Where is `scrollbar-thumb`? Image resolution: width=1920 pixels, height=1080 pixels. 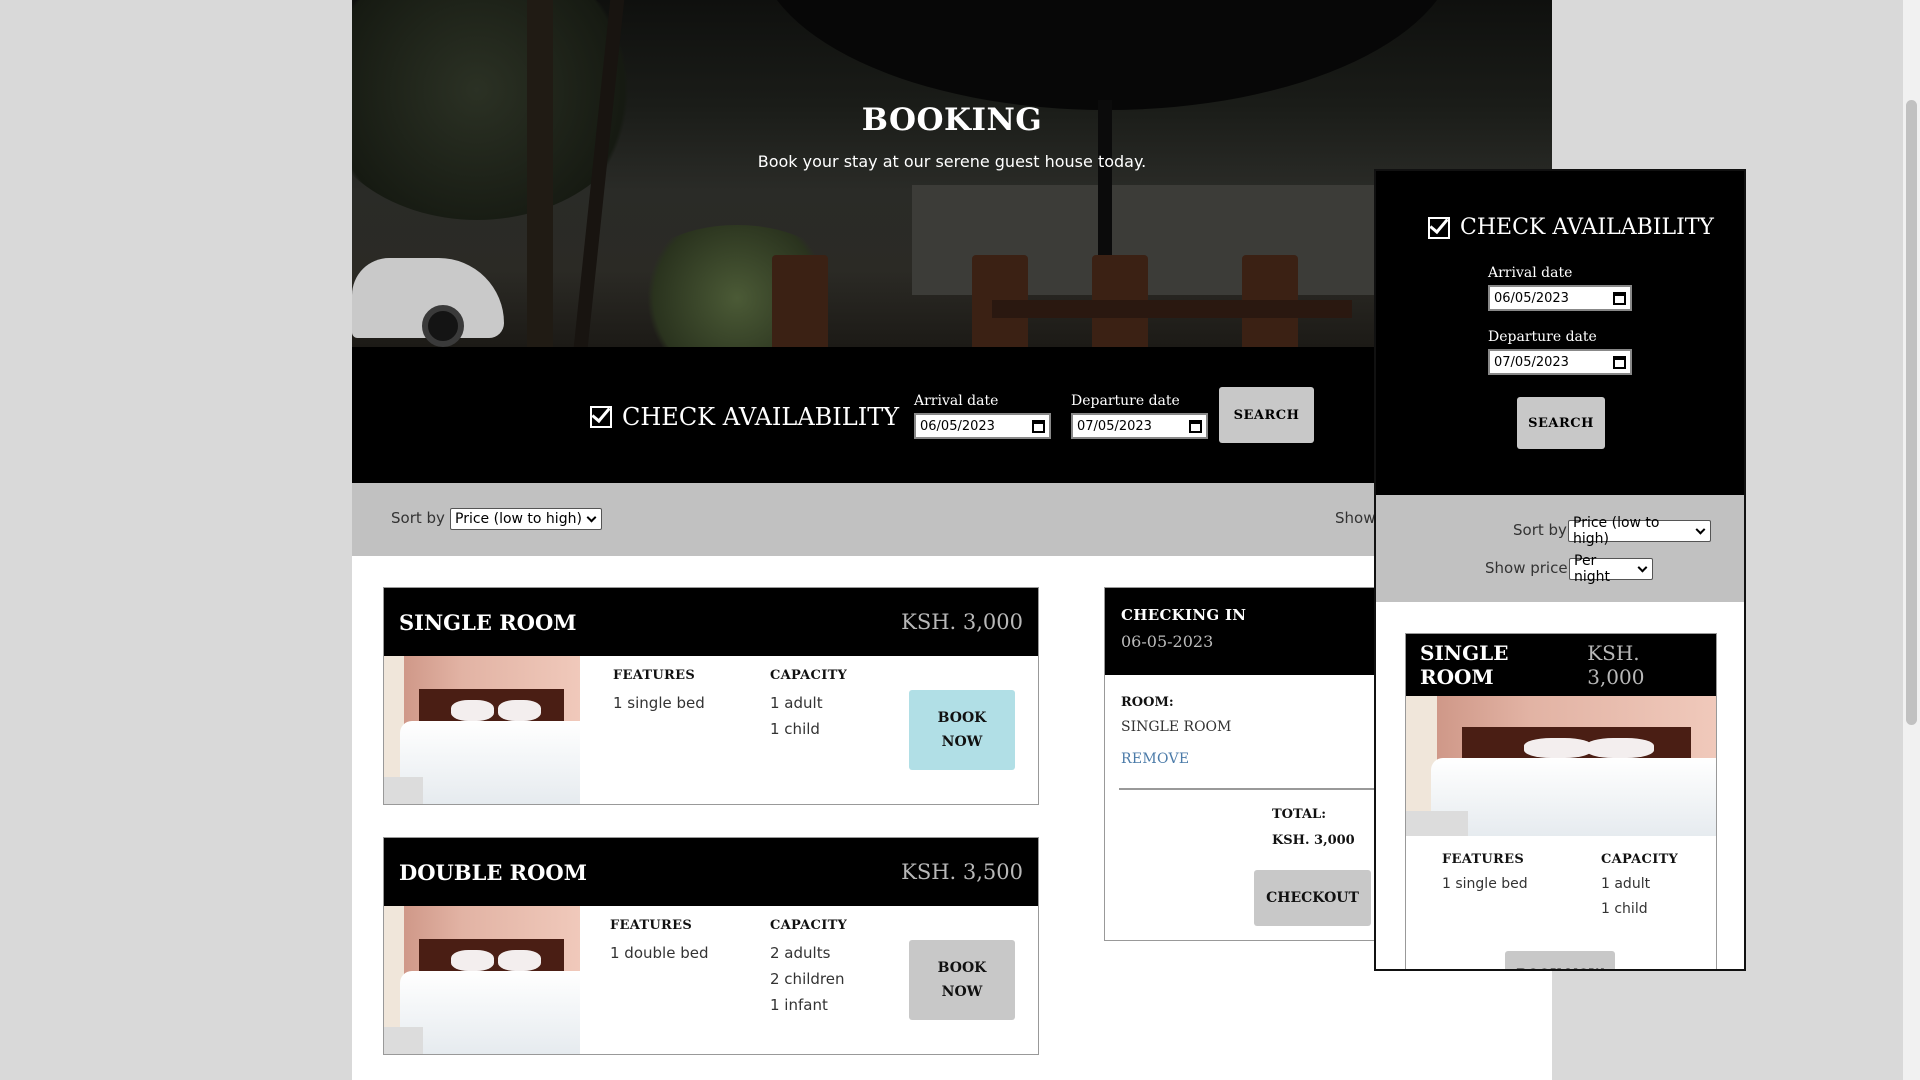
scrollbar-thumb is located at coordinates (1911, 412).